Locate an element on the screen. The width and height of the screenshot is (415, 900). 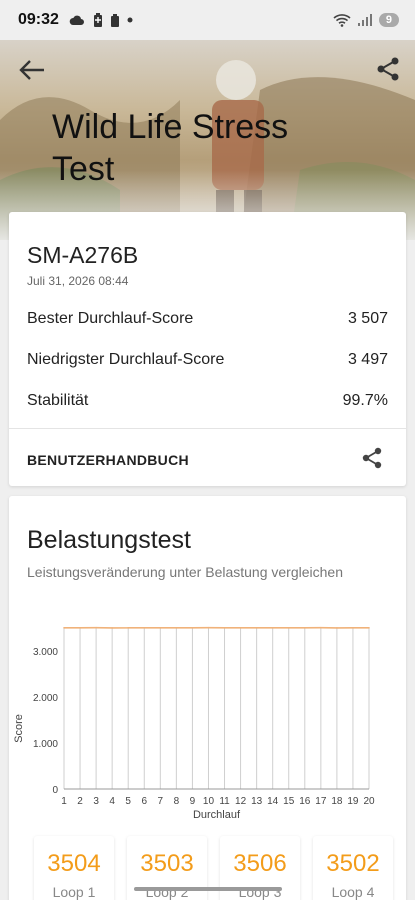
loop-tile: 3502 Loop 4 is located at coordinates (353, 868).